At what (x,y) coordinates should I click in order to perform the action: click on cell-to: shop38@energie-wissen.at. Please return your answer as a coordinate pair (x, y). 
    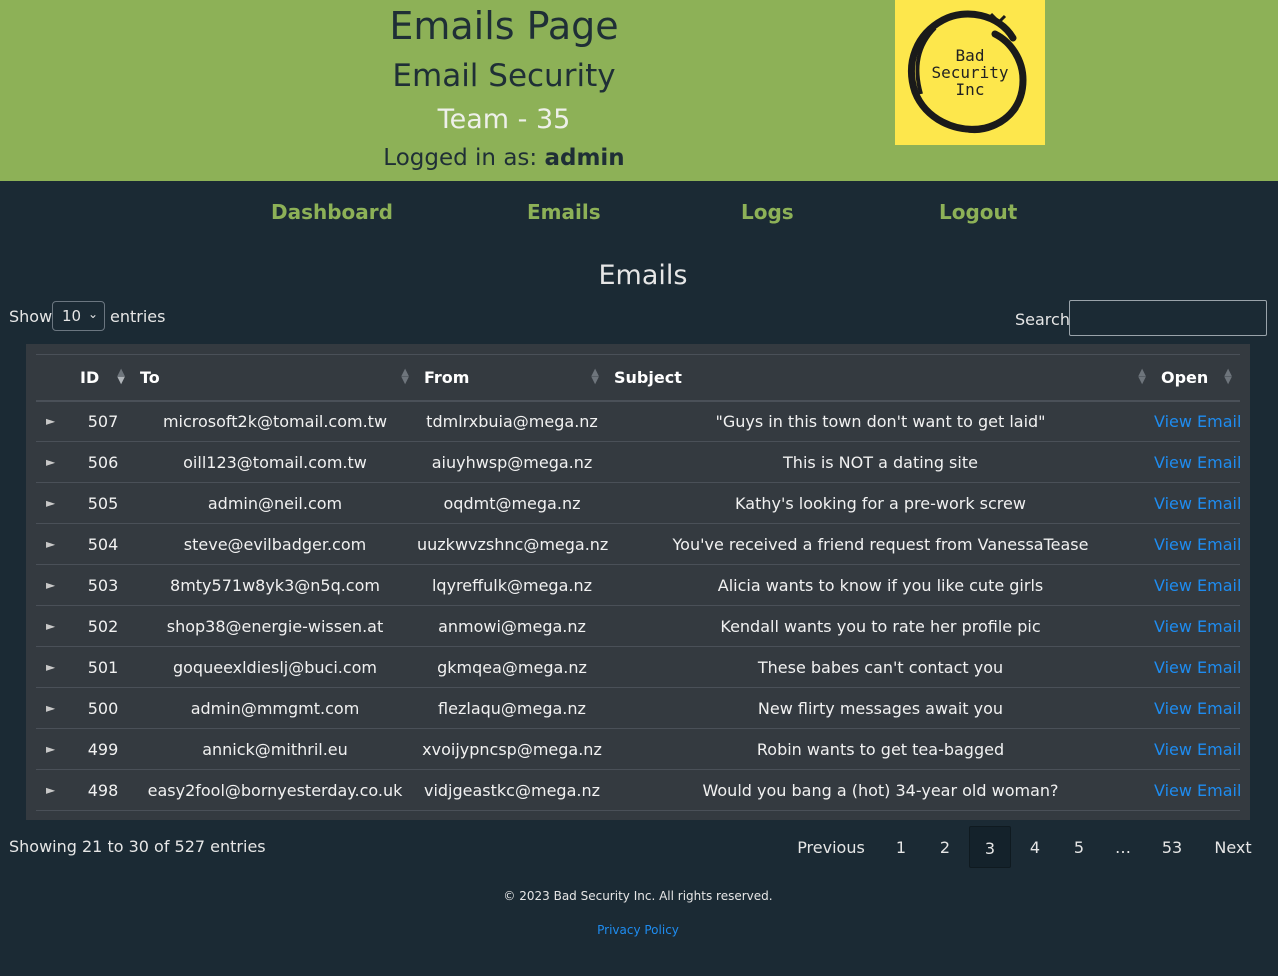
    Looking at the image, I should click on (275, 626).